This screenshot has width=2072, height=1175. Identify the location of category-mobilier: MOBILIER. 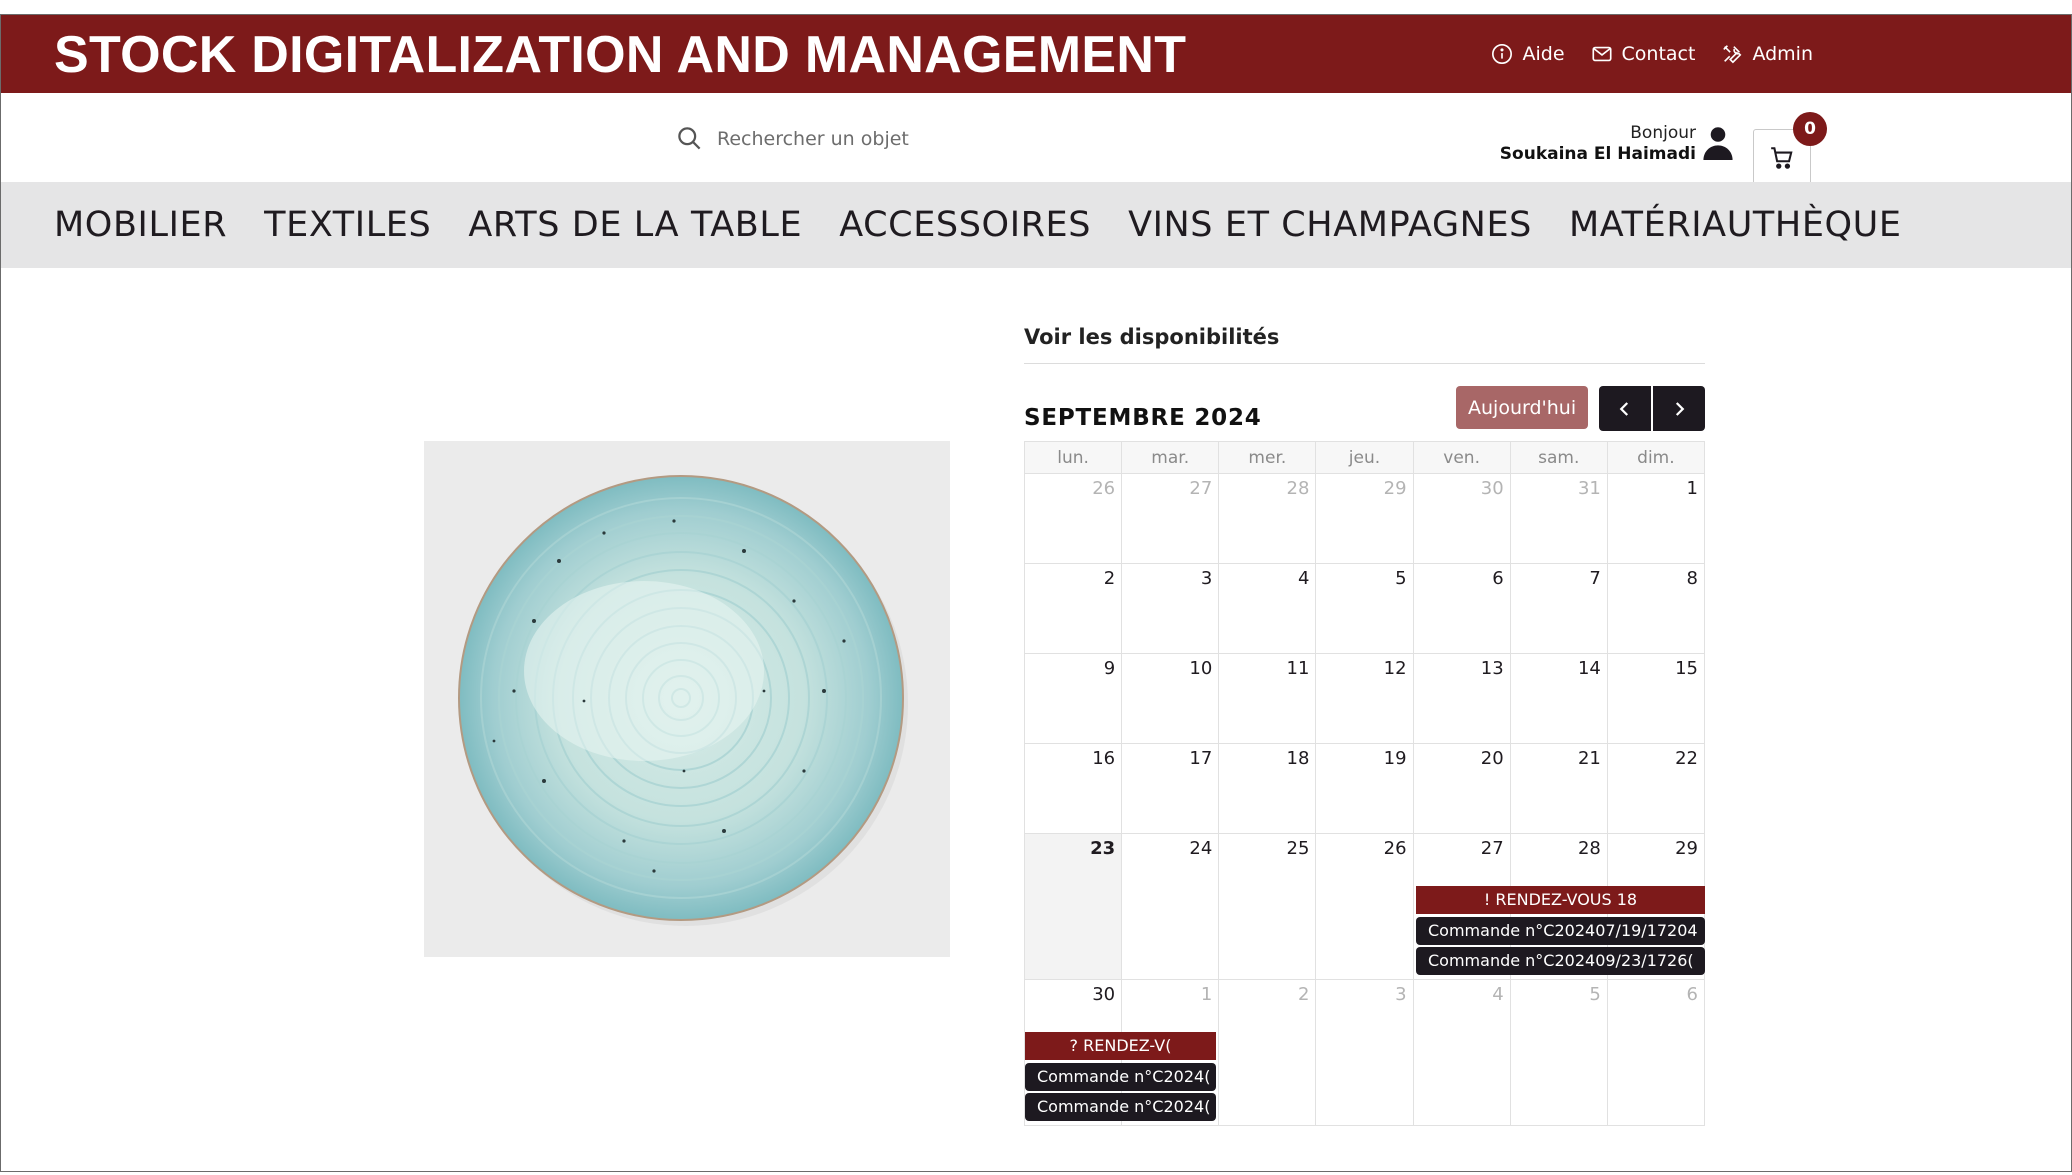
(140, 225).